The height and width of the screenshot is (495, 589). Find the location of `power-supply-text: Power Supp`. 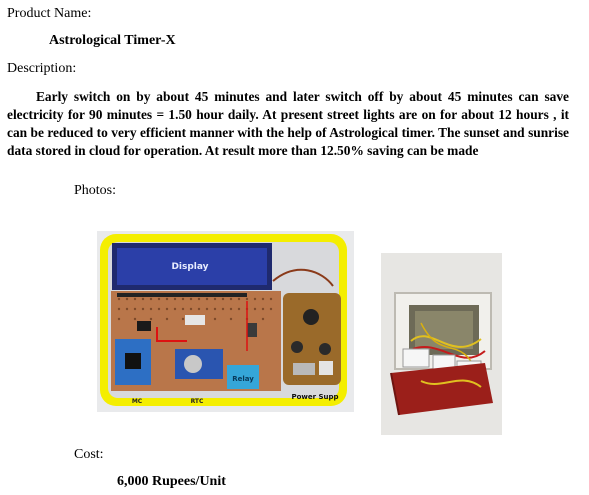

power-supply-text: Power Supp is located at coordinates (314, 397).